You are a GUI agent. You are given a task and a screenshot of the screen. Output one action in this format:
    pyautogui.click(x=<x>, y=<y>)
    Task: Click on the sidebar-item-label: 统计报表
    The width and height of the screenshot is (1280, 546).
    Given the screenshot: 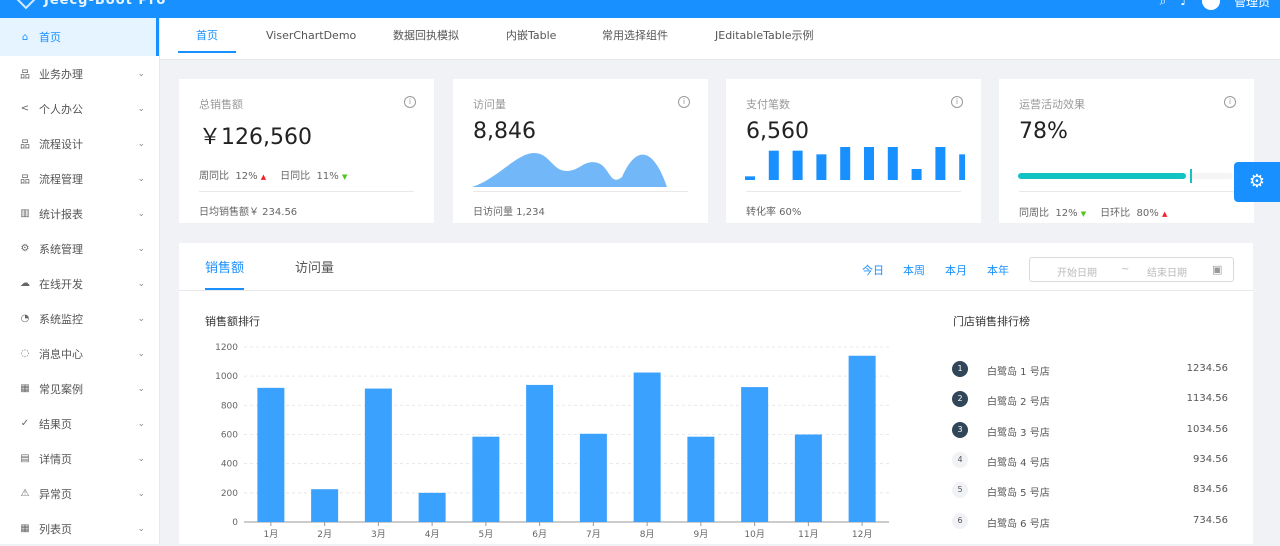 What is the action you would take?
    pyautogui.click(x=61, y=214)
    